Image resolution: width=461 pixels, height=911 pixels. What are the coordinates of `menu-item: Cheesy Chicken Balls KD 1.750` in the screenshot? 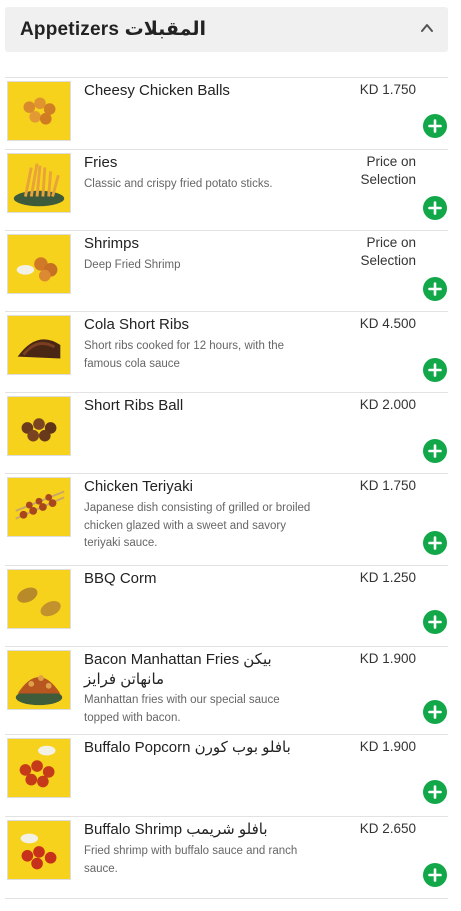 It's located at (226, 113).